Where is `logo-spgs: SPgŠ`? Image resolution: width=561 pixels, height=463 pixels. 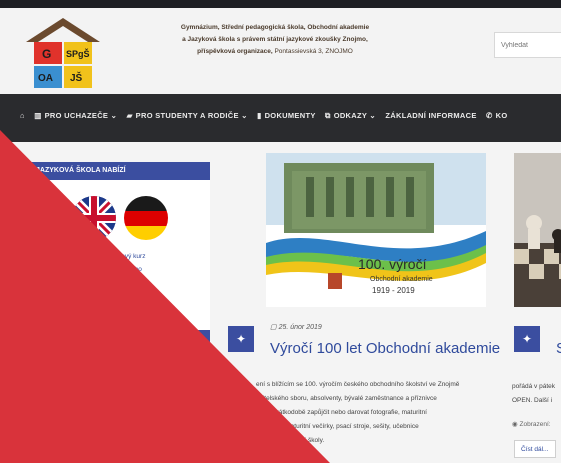 logo-spgs: SPgŠ is located at coordinates (78, 53).